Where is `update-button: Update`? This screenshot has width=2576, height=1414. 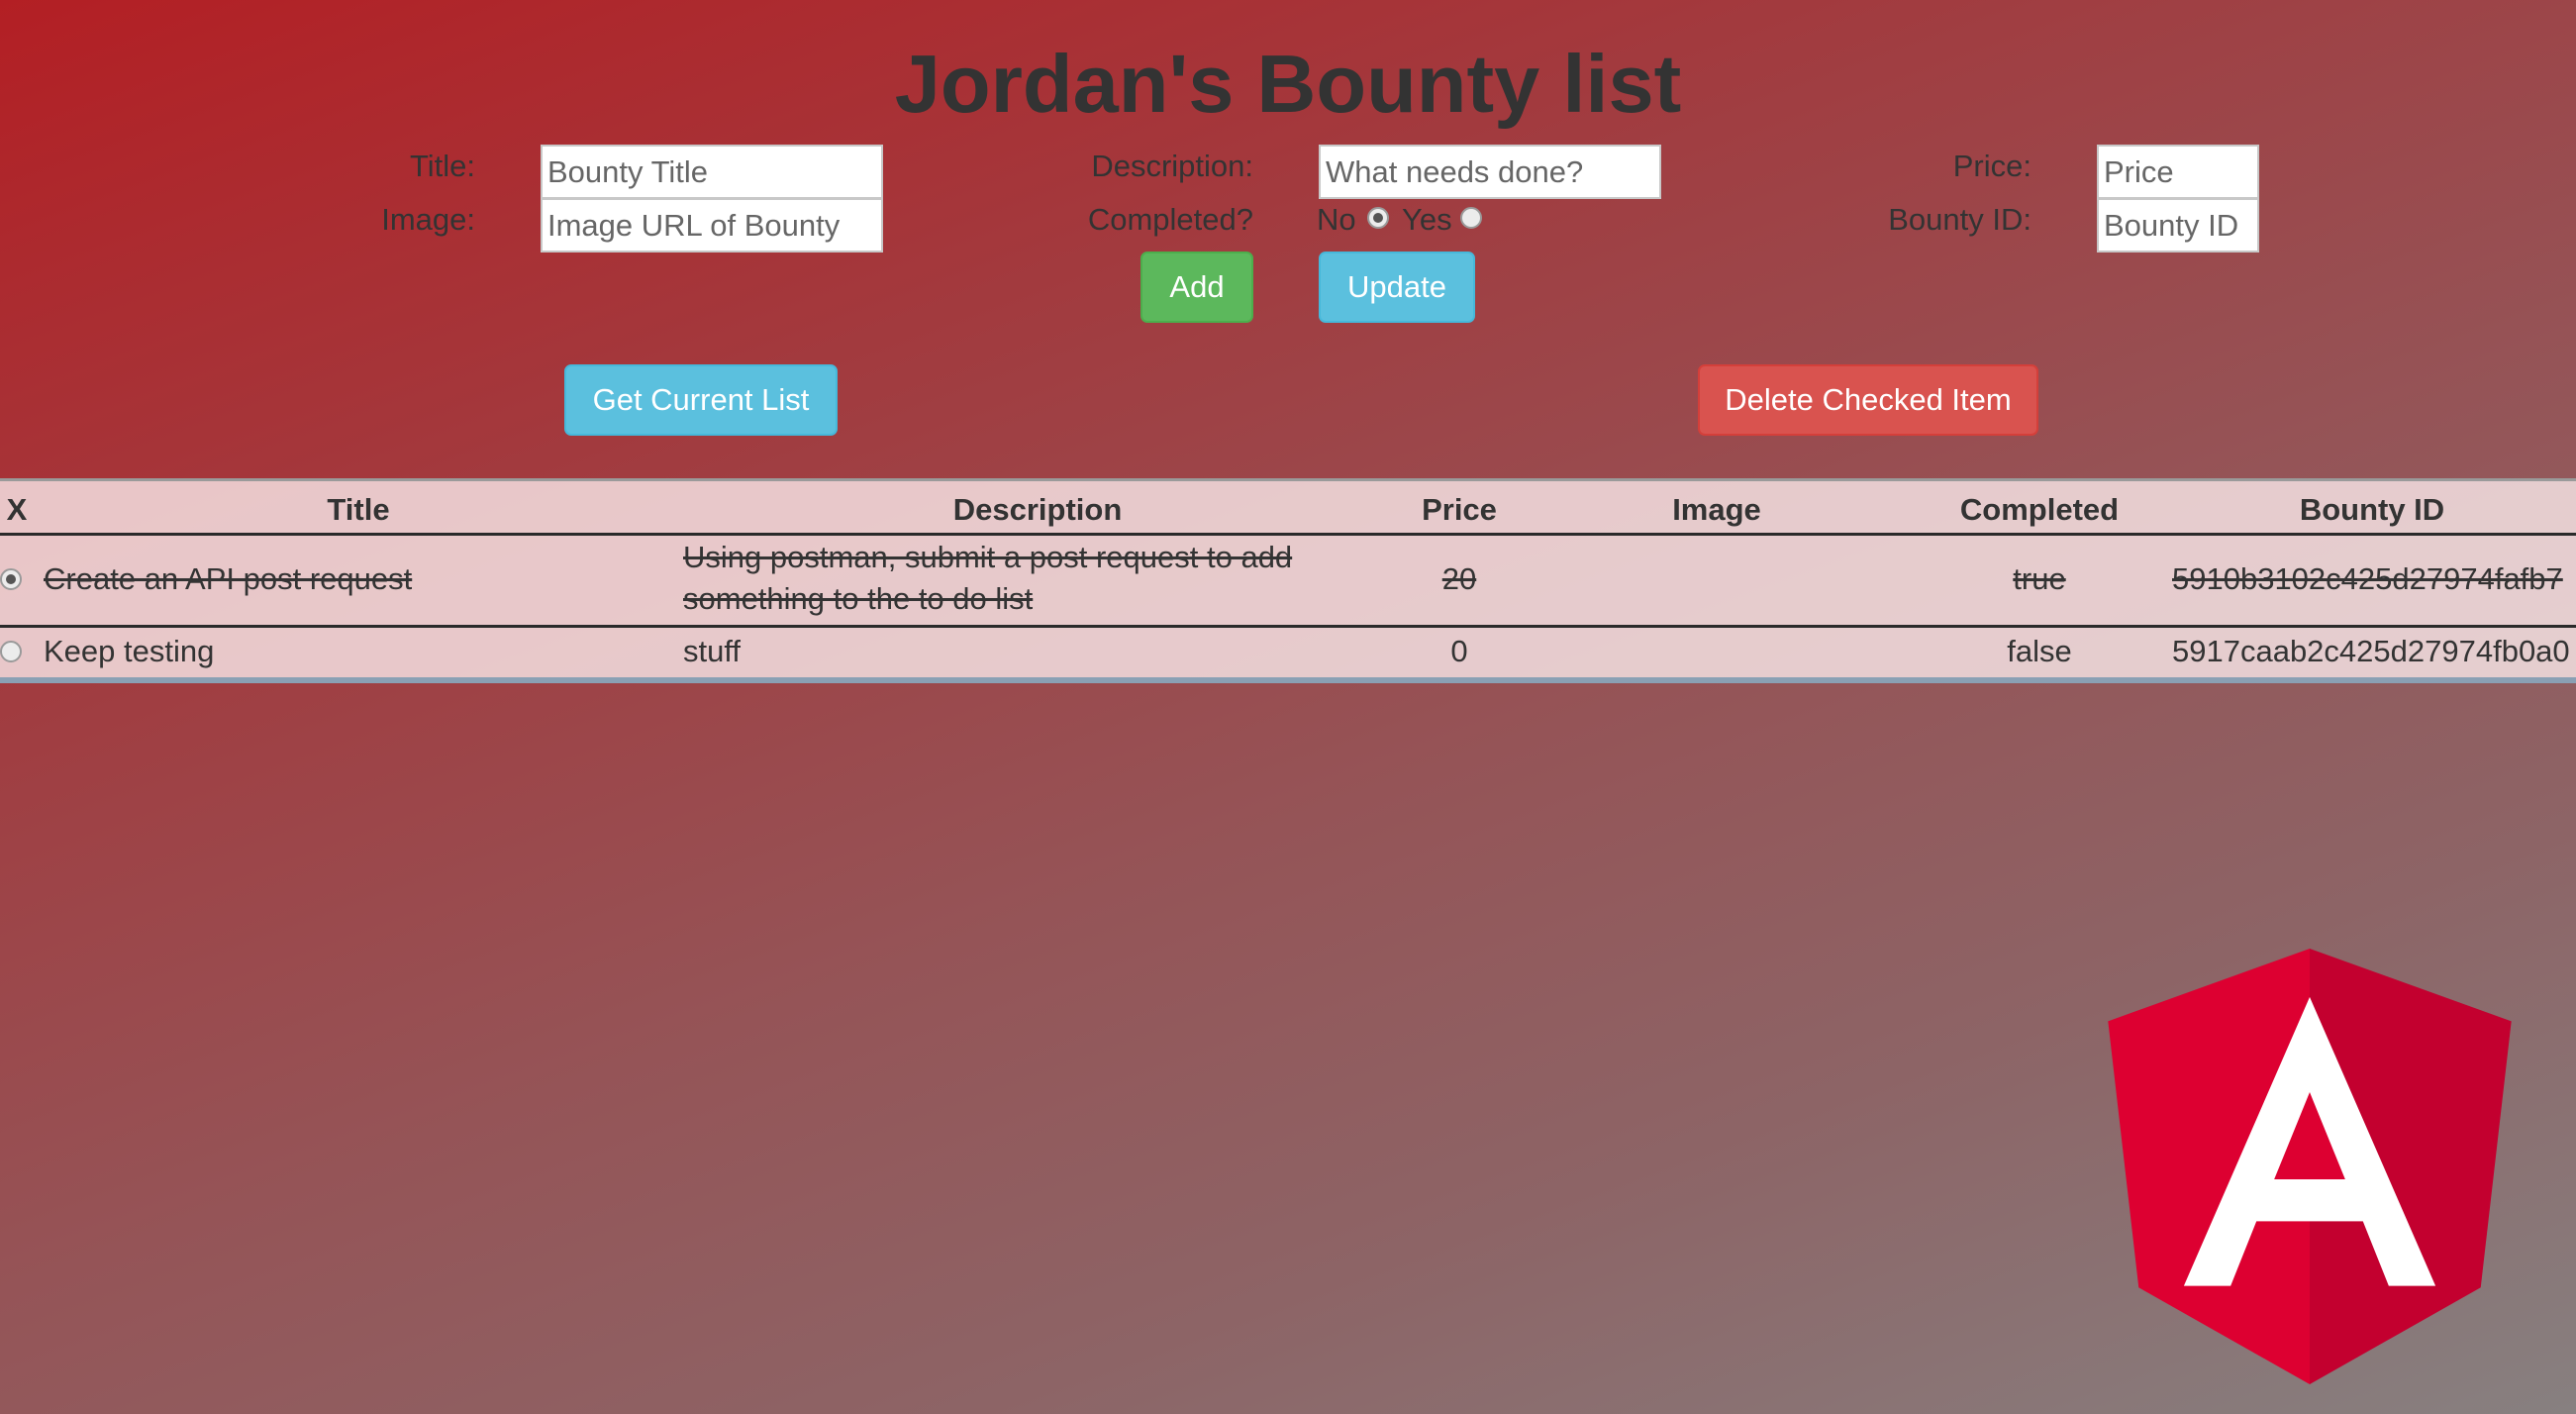 update-button: Update is located at coordinates (1397, 288).